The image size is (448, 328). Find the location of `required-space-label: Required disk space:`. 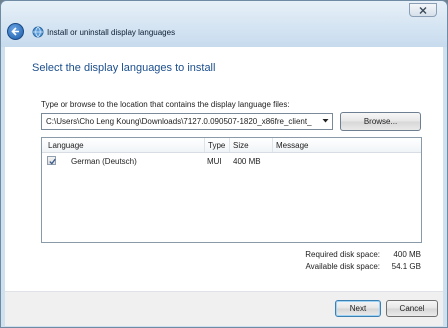

required-space-label: Required disk space: is located at coordinates (342, 254).